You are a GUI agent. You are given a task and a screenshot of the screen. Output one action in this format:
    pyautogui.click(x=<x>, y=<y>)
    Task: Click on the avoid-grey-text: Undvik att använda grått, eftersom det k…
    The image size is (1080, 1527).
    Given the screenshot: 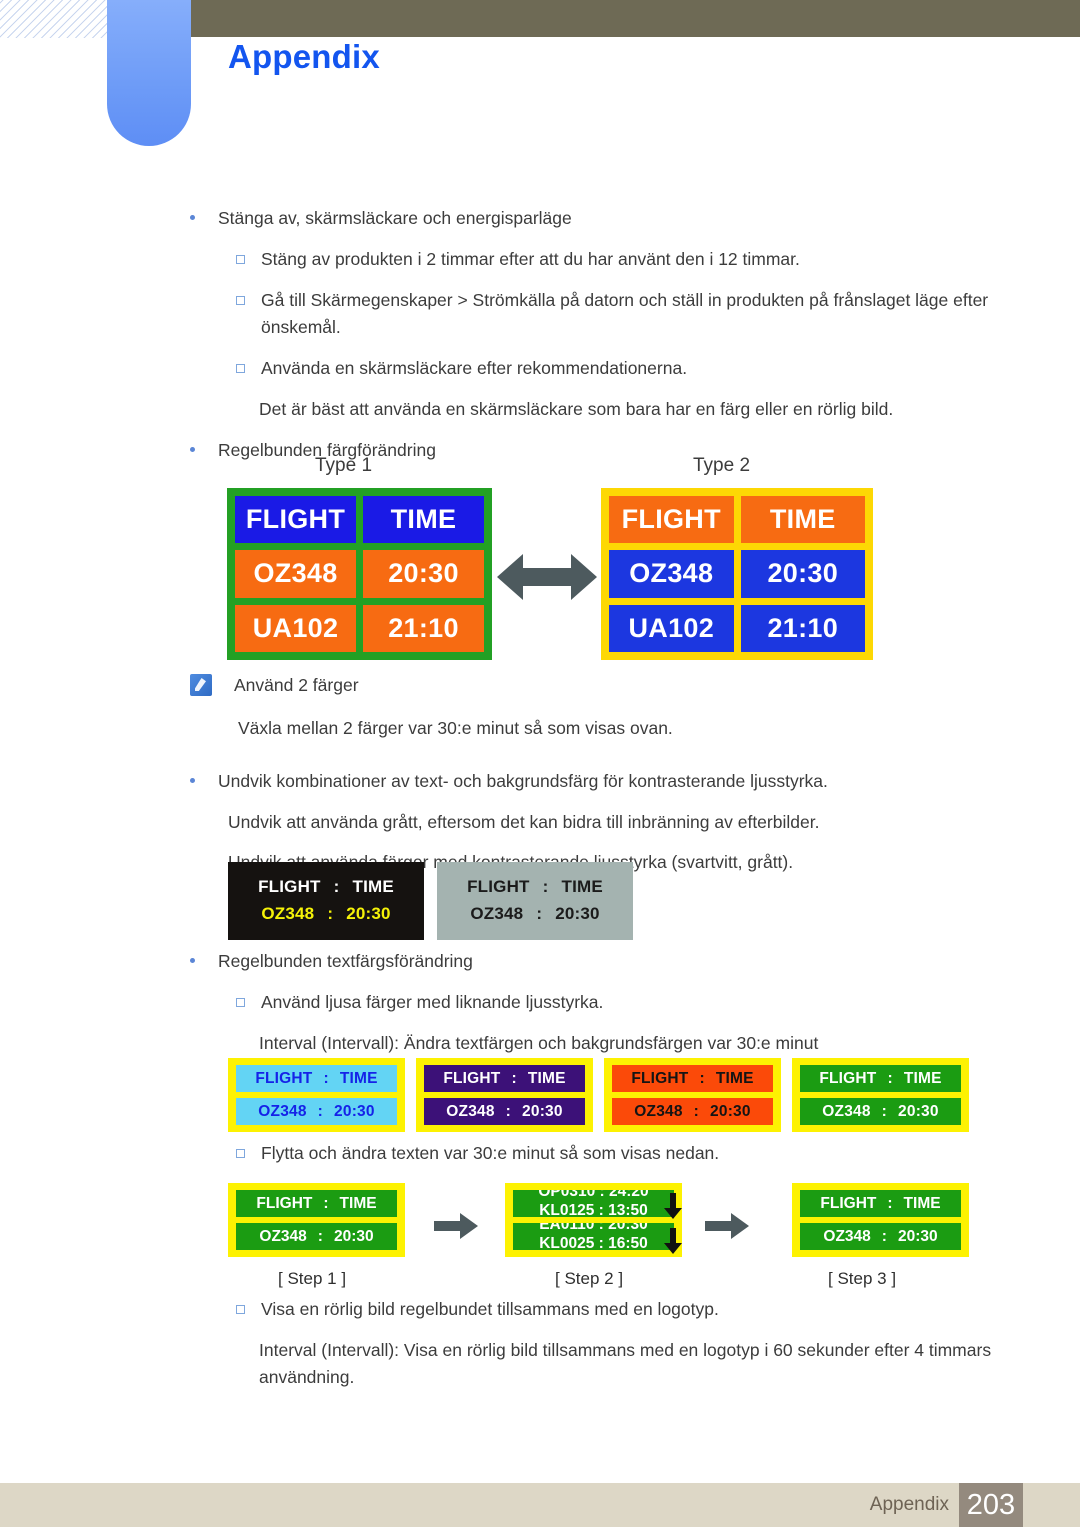 What is the action you would take?
    pyautogui.click(x=524, y=822)
    